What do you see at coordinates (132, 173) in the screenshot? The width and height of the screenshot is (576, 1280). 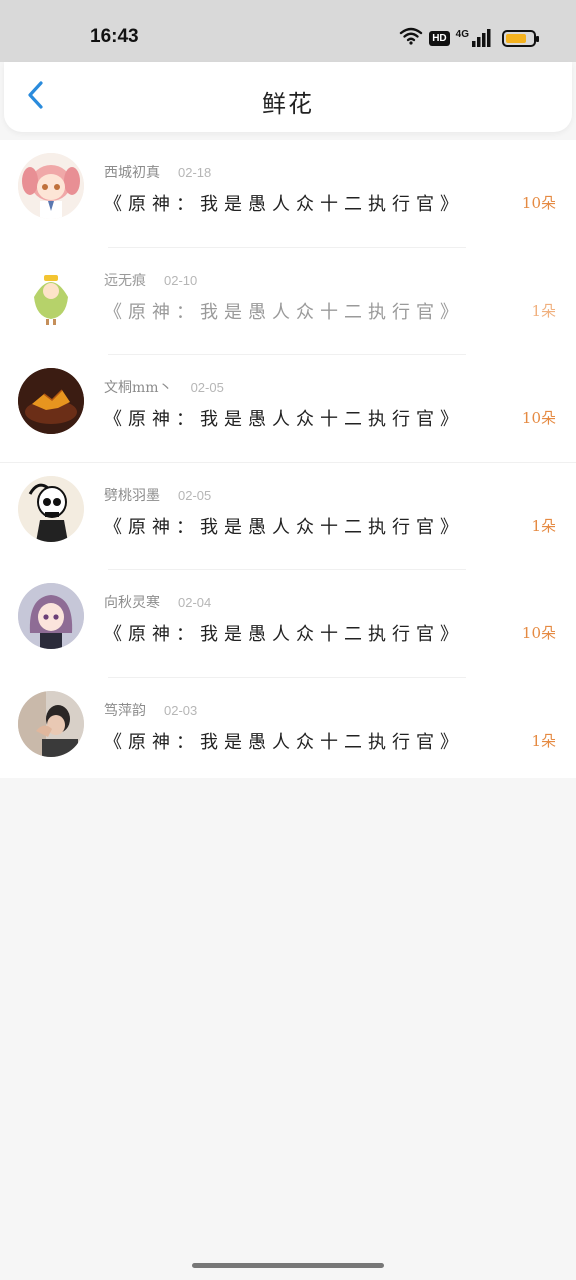 I see `sender-name: 西城初真` at bounding box center [132, 173].